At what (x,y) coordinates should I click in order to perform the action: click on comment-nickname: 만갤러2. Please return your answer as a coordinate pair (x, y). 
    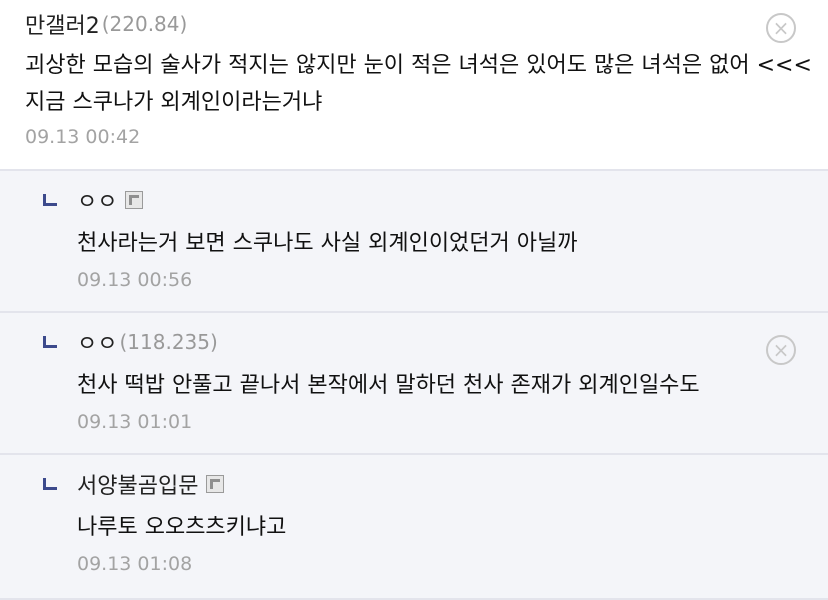
    Looking at the image, I should click on (62, 24).